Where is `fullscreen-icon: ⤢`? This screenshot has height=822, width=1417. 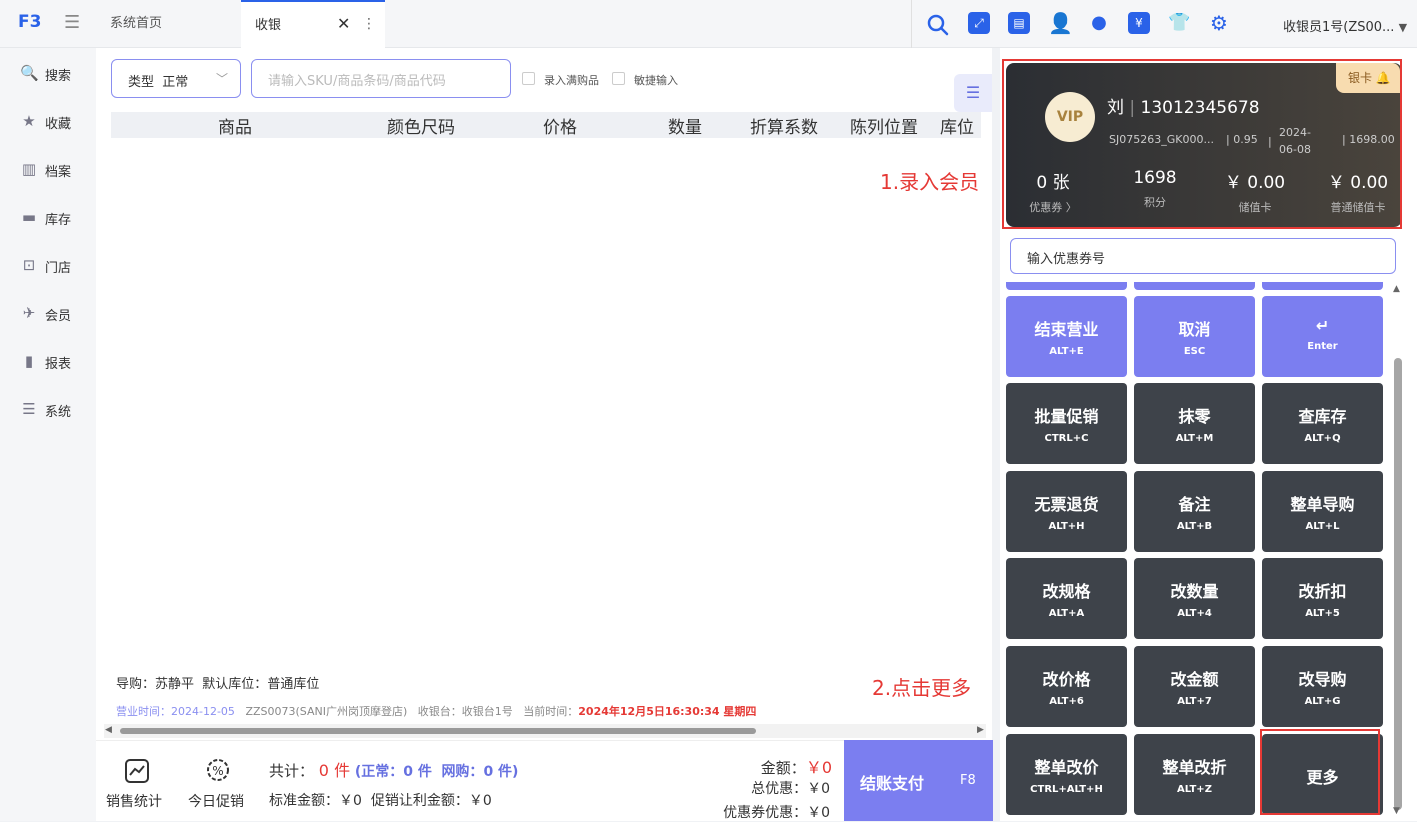 fullscreen-icon: ⤢ is located at coordinates (979, 23).